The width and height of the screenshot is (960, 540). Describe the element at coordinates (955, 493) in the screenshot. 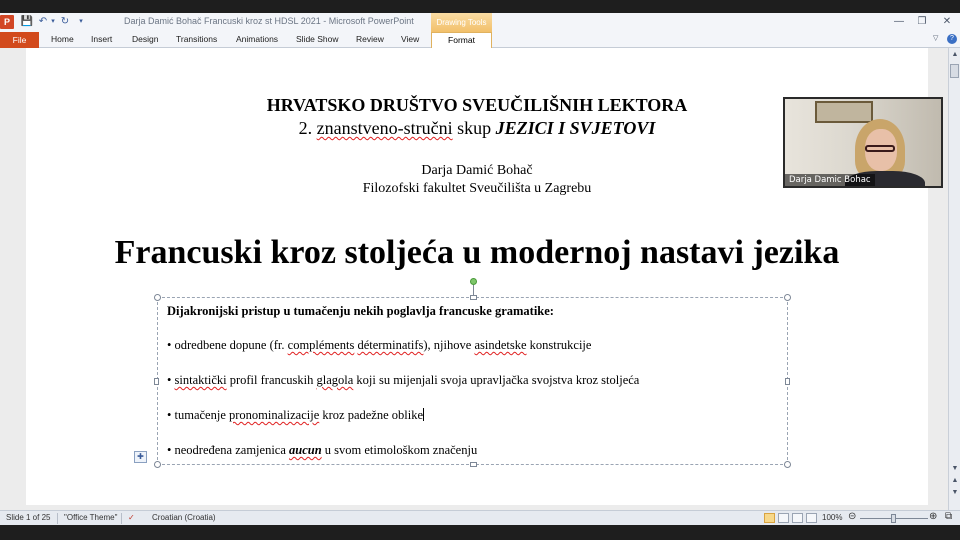

I see `next-slide-icon: ▼` at that location.